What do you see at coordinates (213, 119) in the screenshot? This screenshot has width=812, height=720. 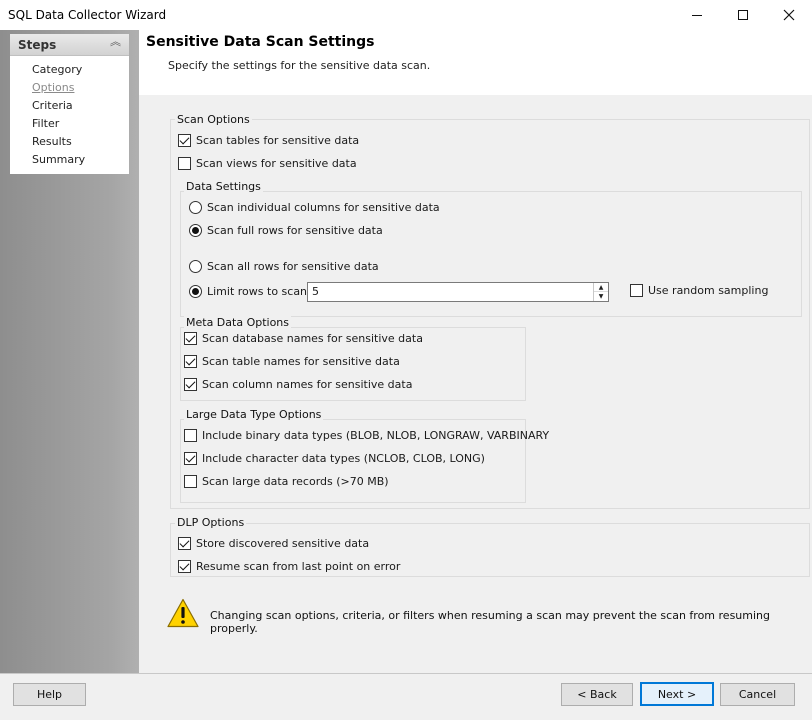 I see `scan-options-label: Scan Options` at bounding box center [213, 119].